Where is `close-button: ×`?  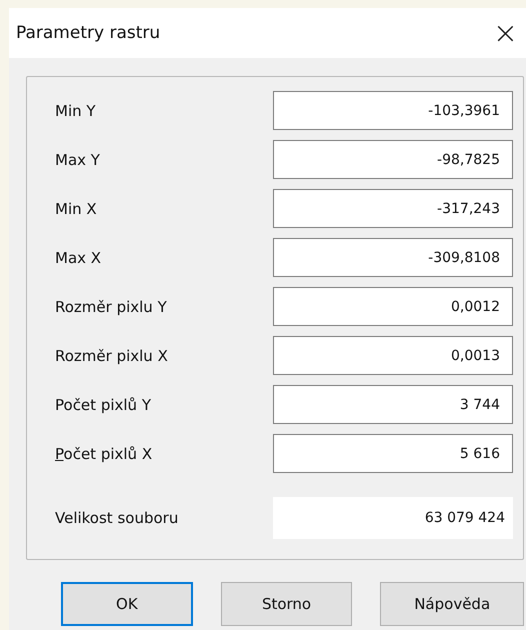
close-button: × is located at coordinates (505, 33).